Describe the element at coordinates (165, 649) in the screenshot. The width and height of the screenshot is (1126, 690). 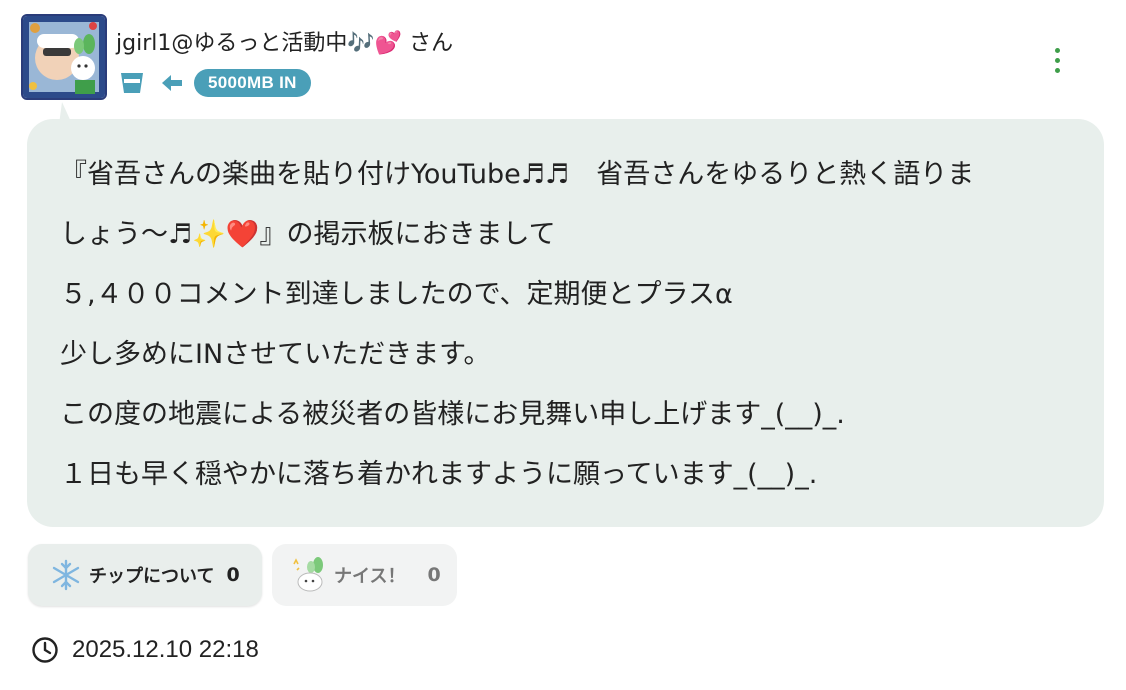
I see `timestamp-text: 2025.12.10 22:18` at that location.